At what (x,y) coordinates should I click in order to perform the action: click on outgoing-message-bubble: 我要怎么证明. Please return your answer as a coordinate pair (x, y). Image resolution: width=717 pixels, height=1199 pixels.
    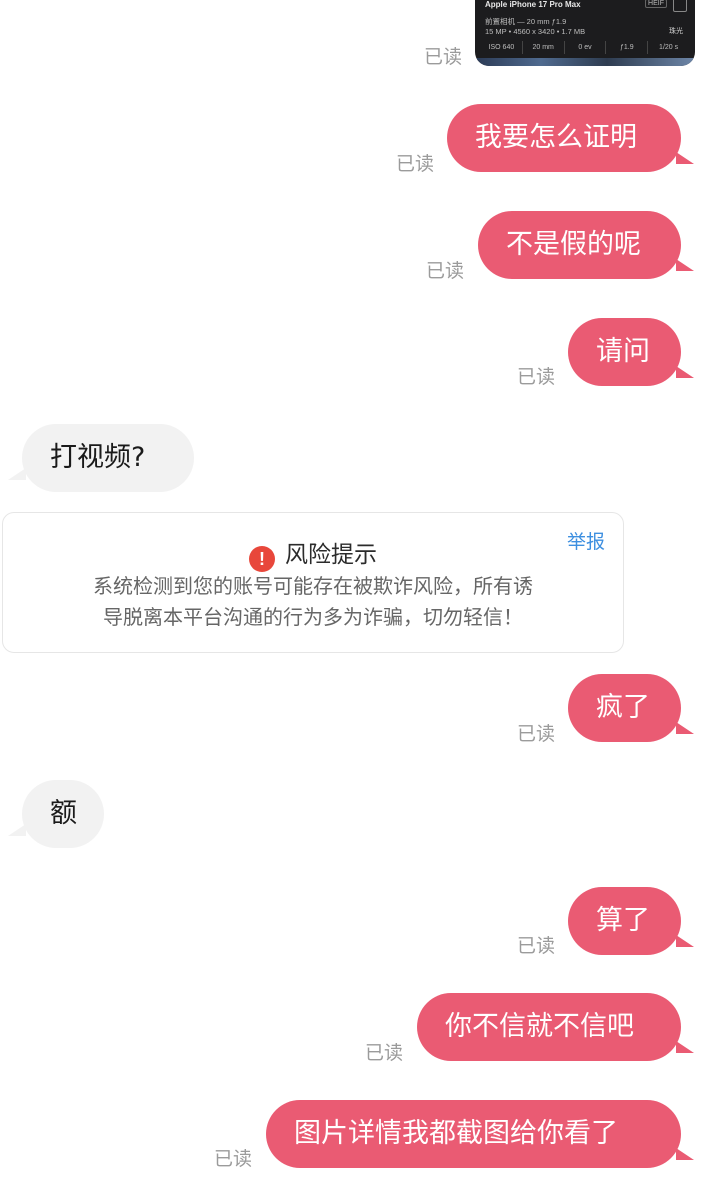
    Looking at the image, I should click on (564, 138).